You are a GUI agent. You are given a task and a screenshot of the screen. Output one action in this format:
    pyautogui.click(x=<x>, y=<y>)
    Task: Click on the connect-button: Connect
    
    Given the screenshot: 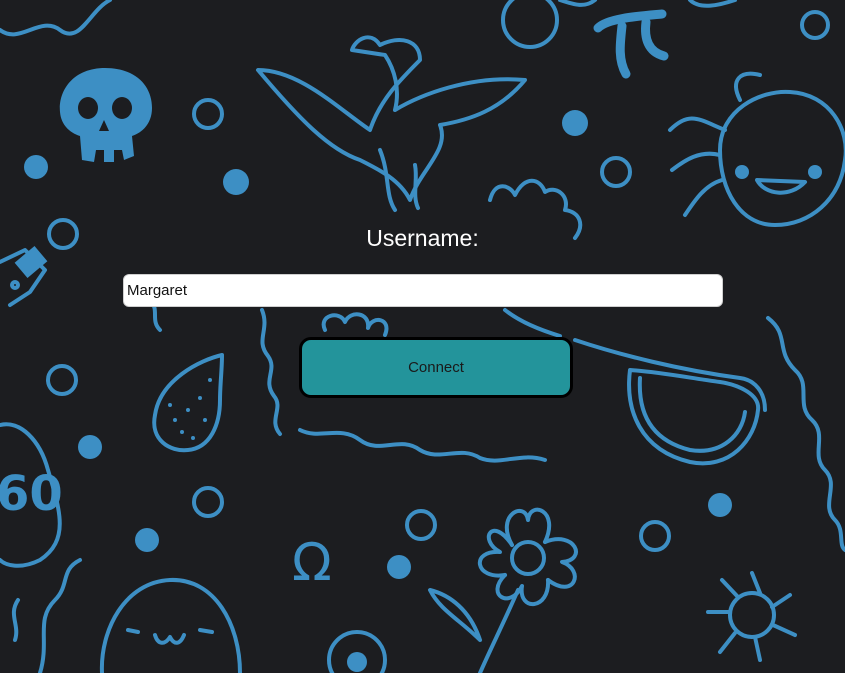 What is the action you would take?
    pyautogui.click(x=436, y=367)
    